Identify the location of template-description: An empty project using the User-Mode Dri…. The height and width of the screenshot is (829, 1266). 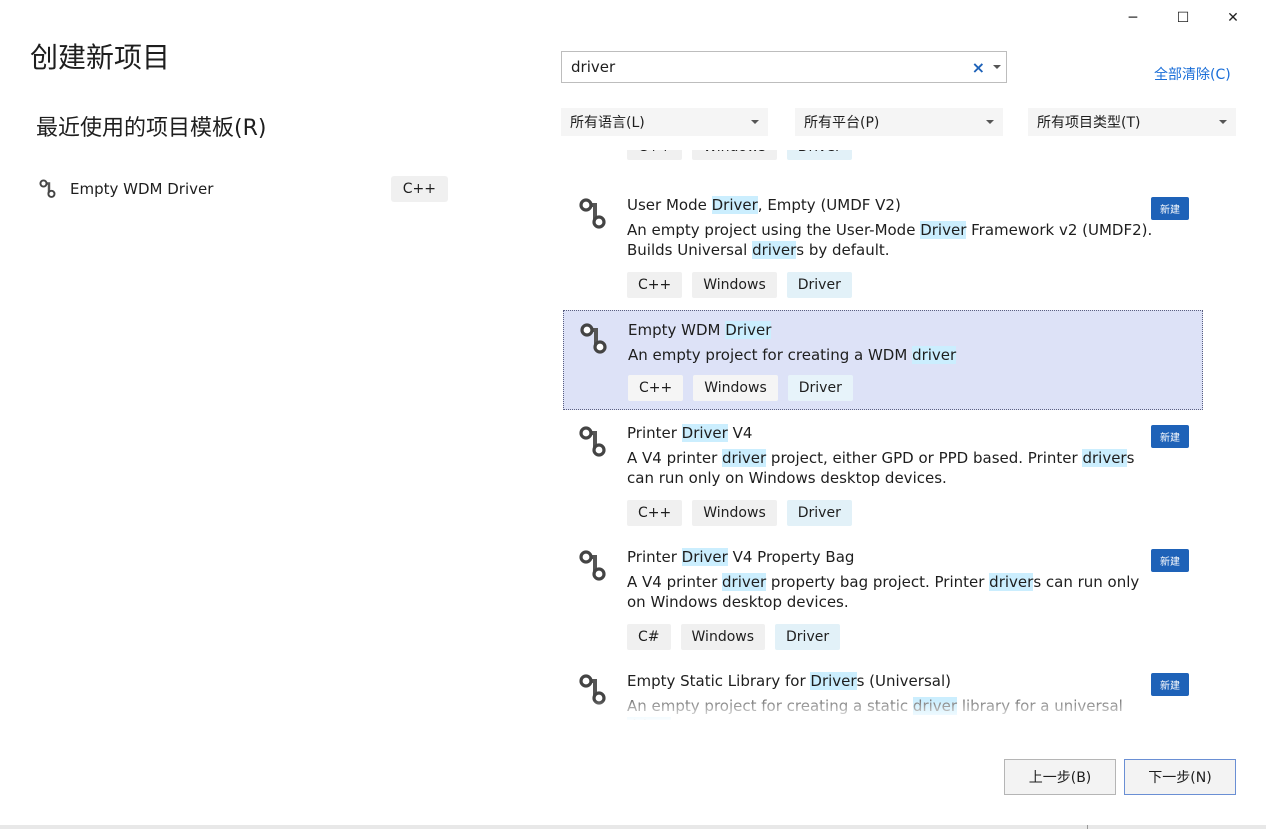
(891, 240).